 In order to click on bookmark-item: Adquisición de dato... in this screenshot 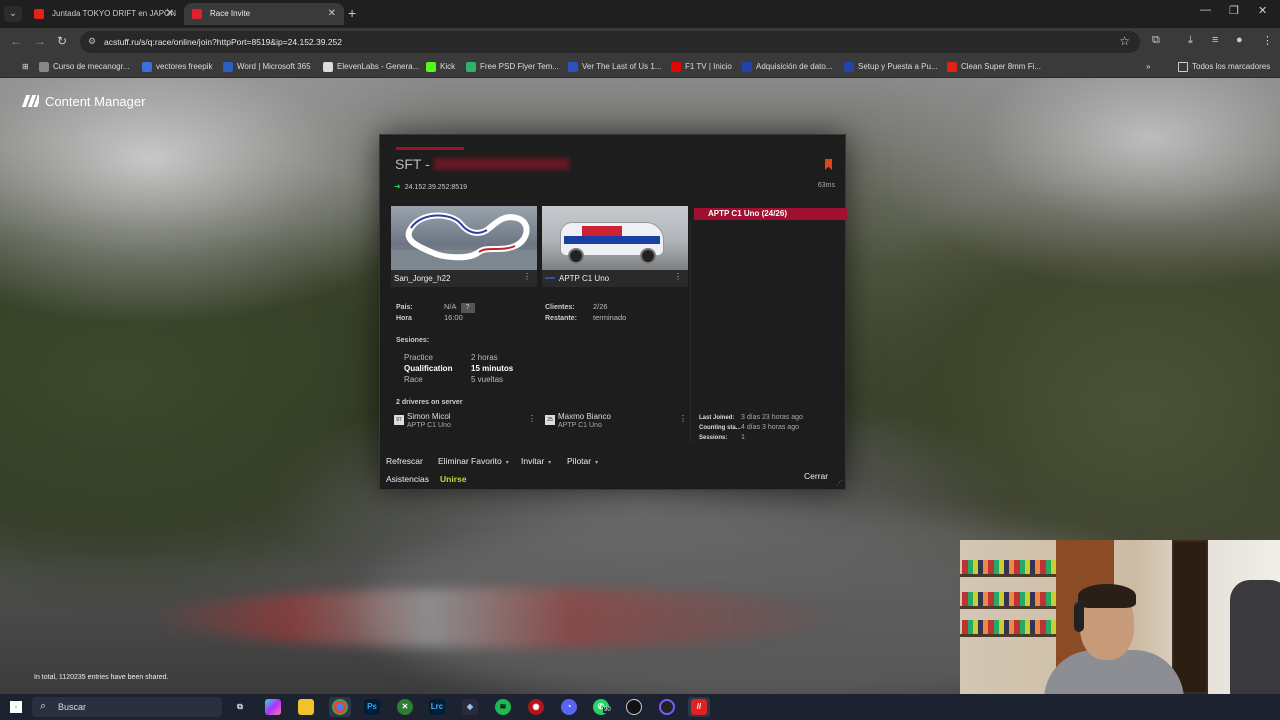, I will do `click(787, 67)`.